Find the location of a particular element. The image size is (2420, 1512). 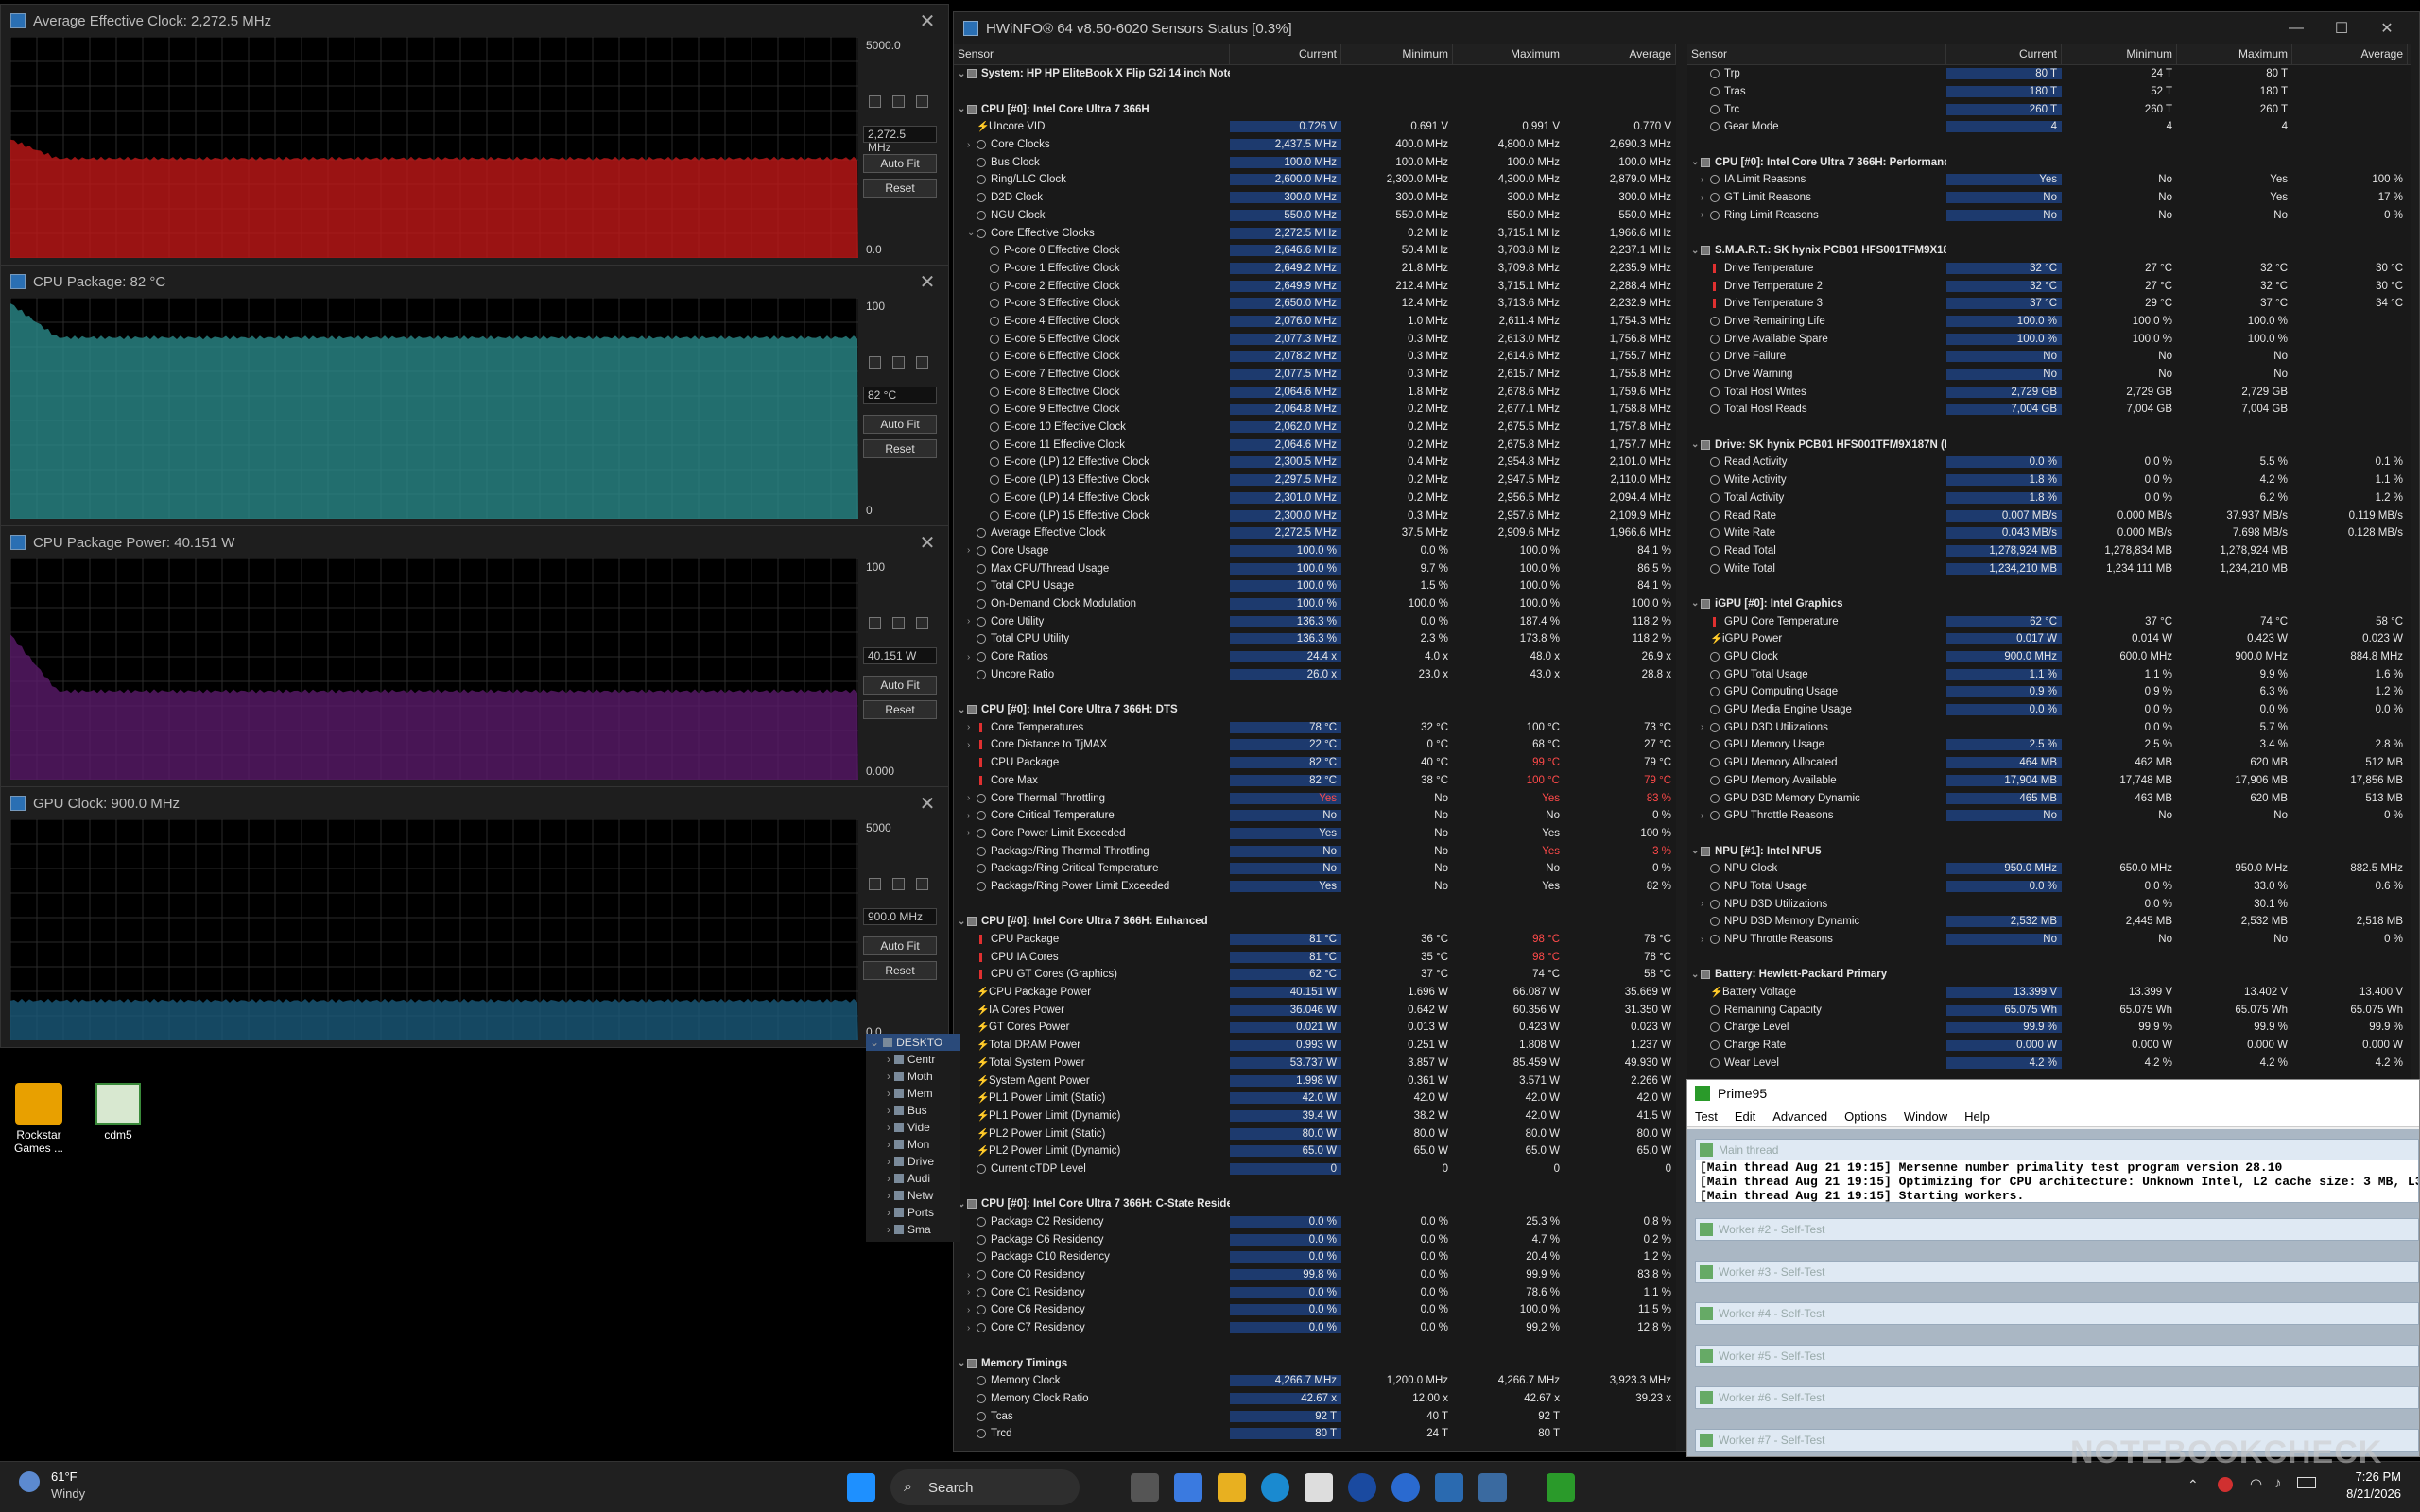

sensor-row: › Core Utility 136.3 % 0.0 % 187.4 % 118.2 % is located at coordinates (1315, 621).